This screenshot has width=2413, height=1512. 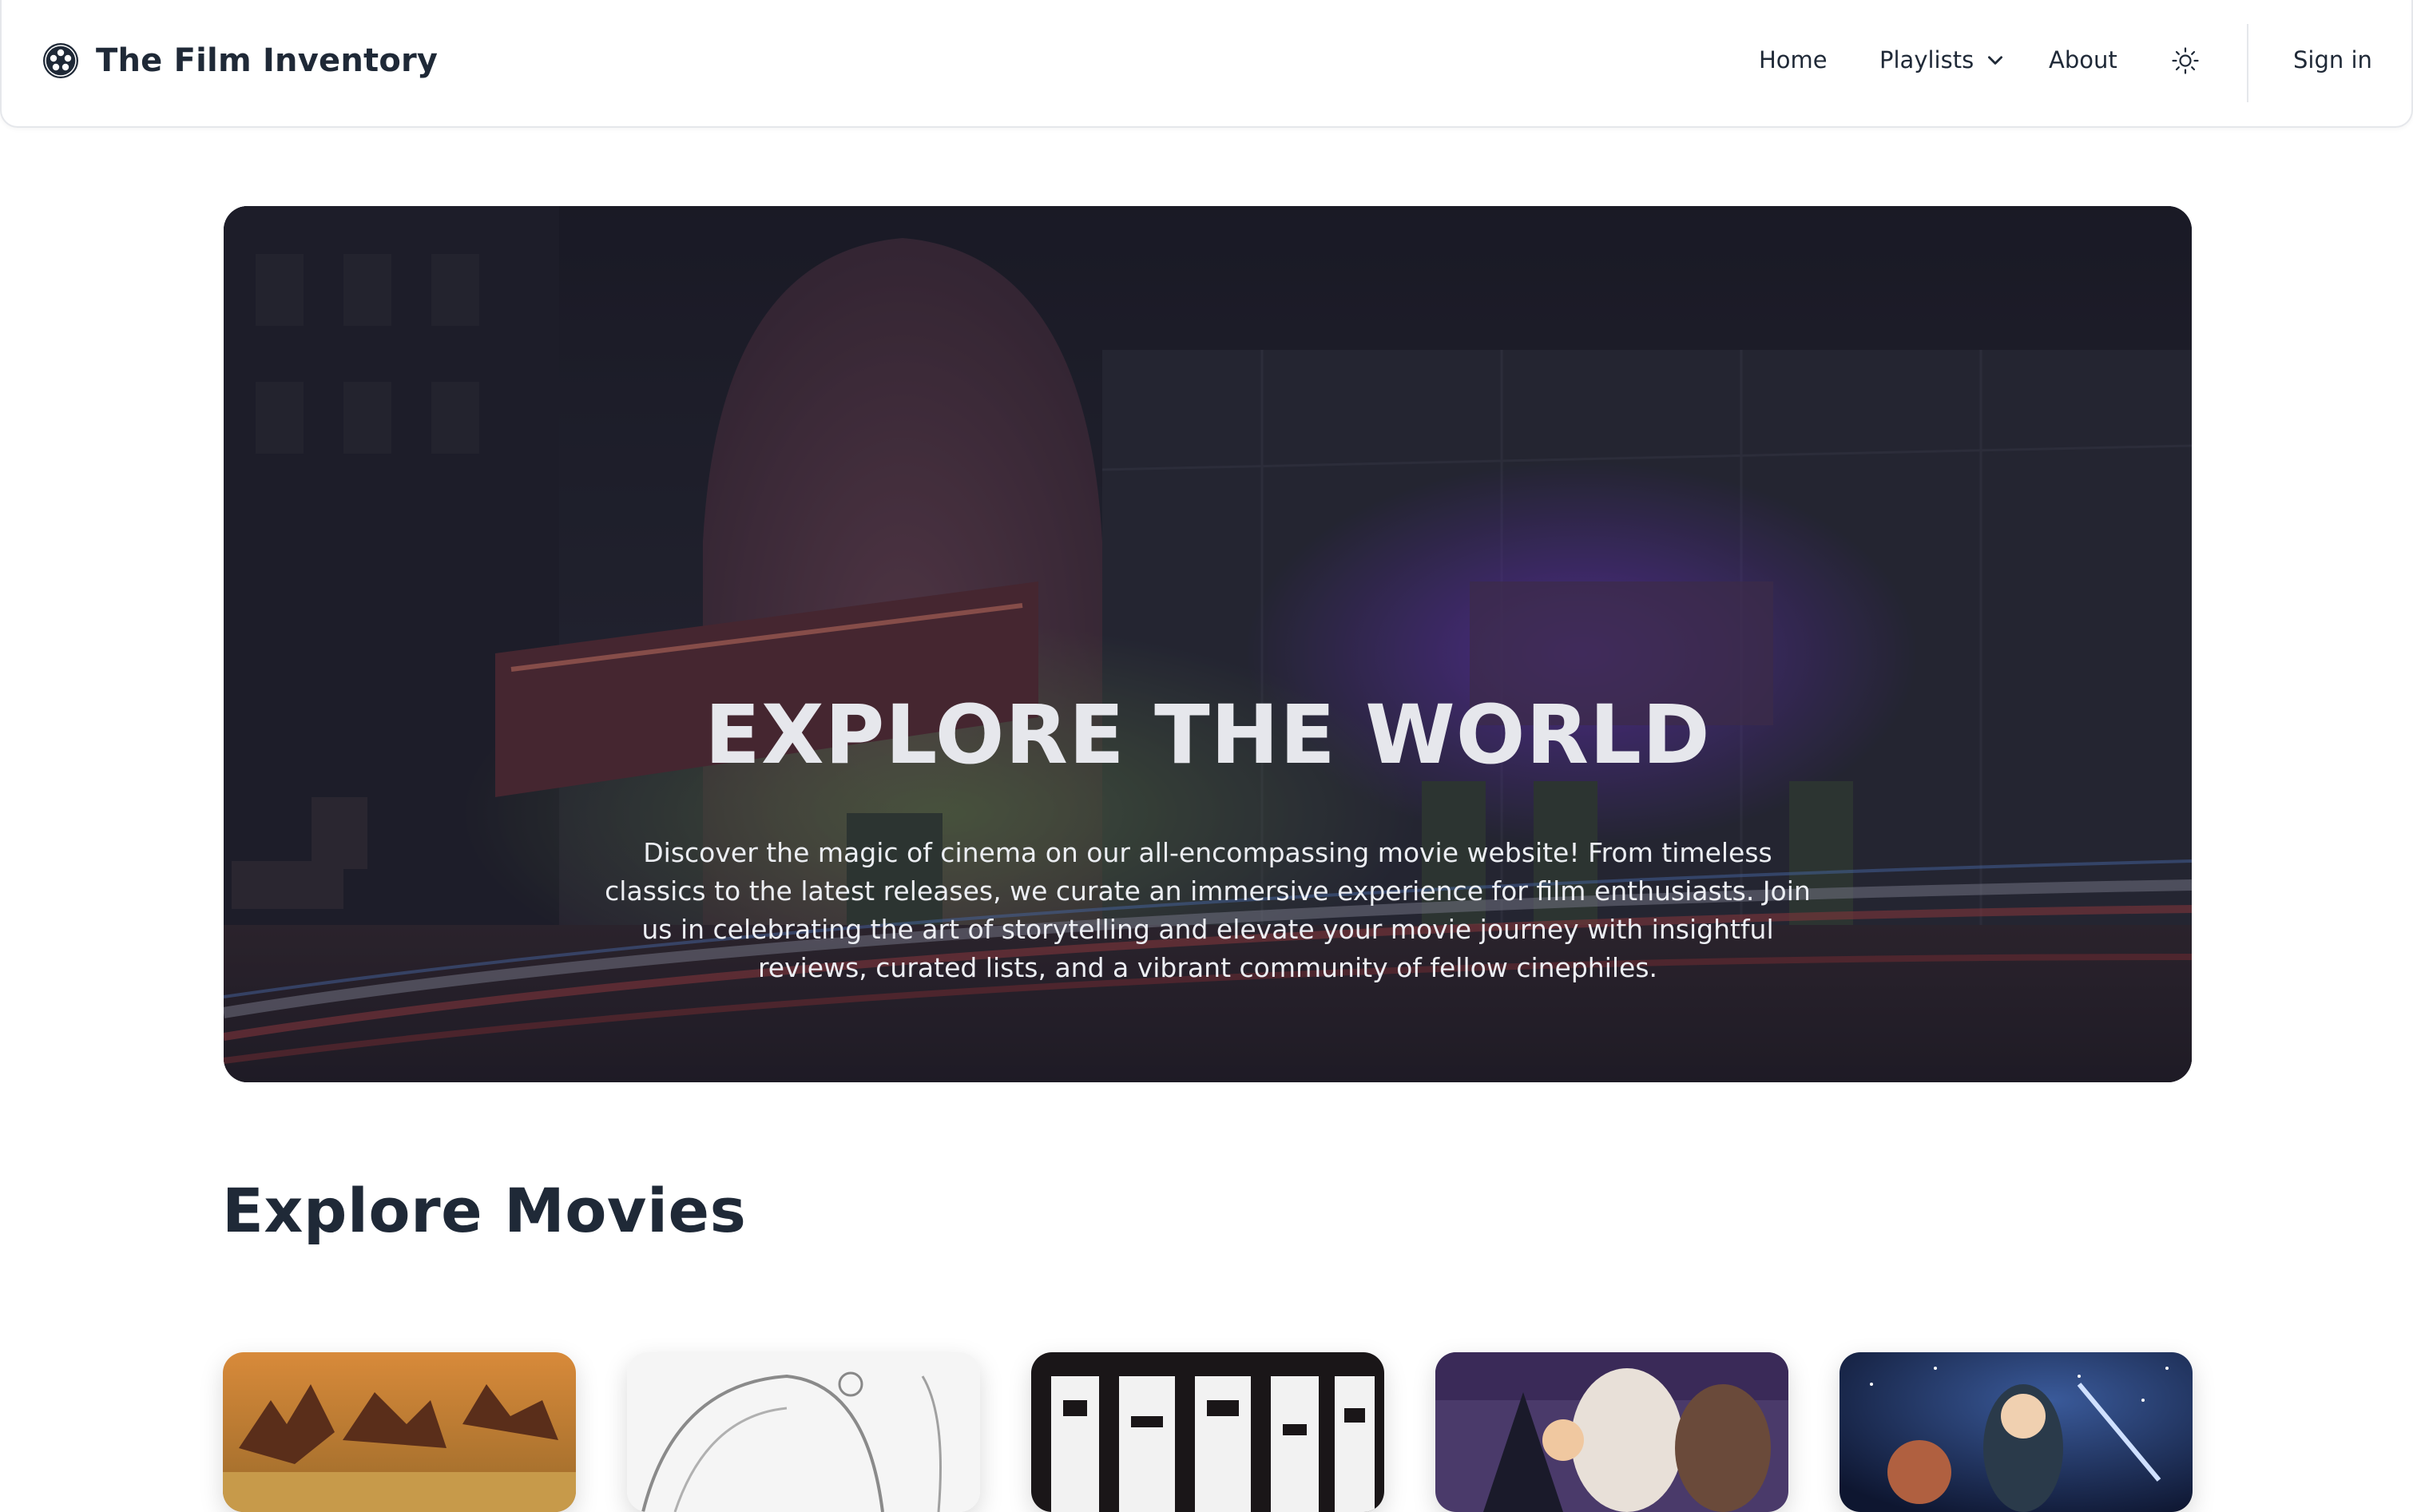 I want to click on nav-home-link: Home, so click(x=1794, y=59).